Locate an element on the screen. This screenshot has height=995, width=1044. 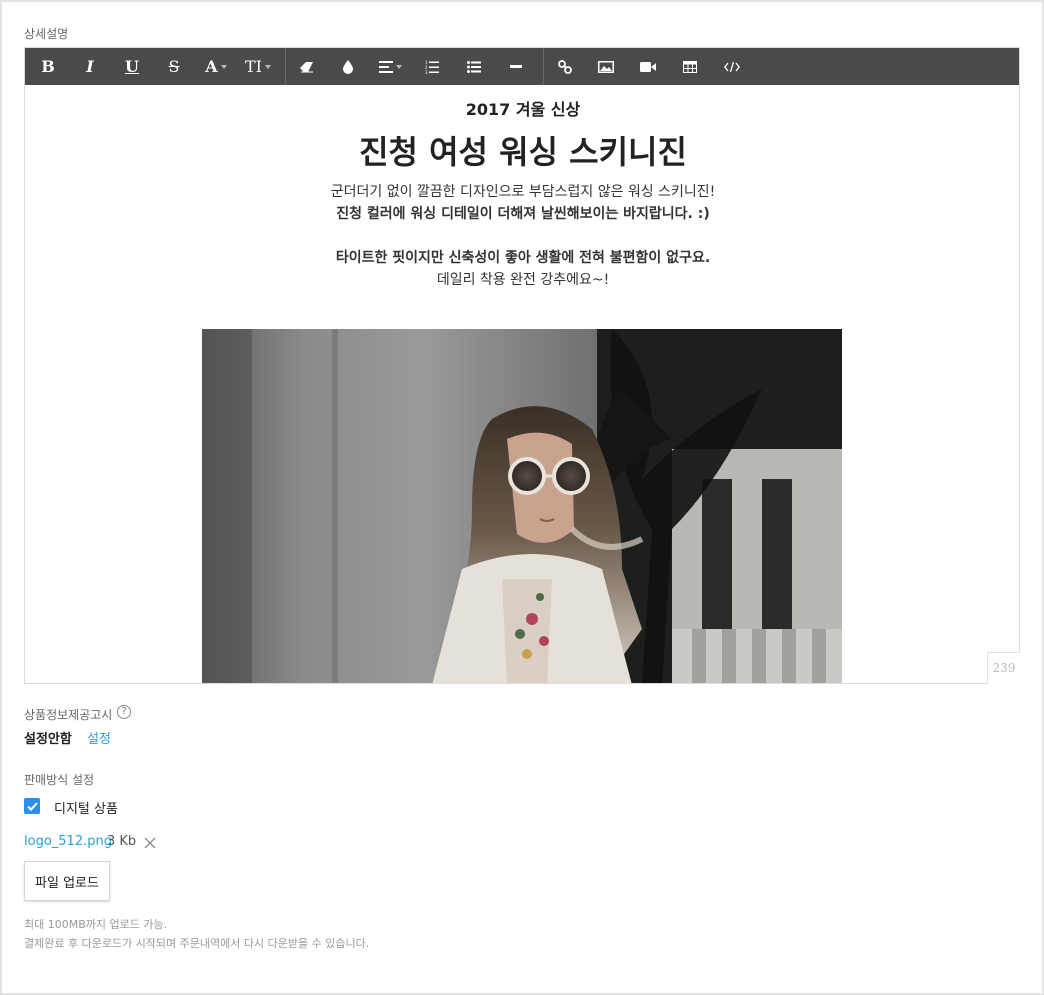
sales-method-label: 판매방식 설정 is located at coordinates (59, 780).